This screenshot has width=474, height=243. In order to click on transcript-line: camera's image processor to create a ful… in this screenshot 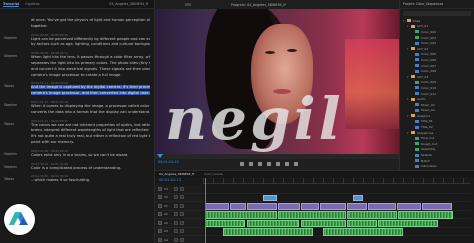, I will do `click(90, 76)`.